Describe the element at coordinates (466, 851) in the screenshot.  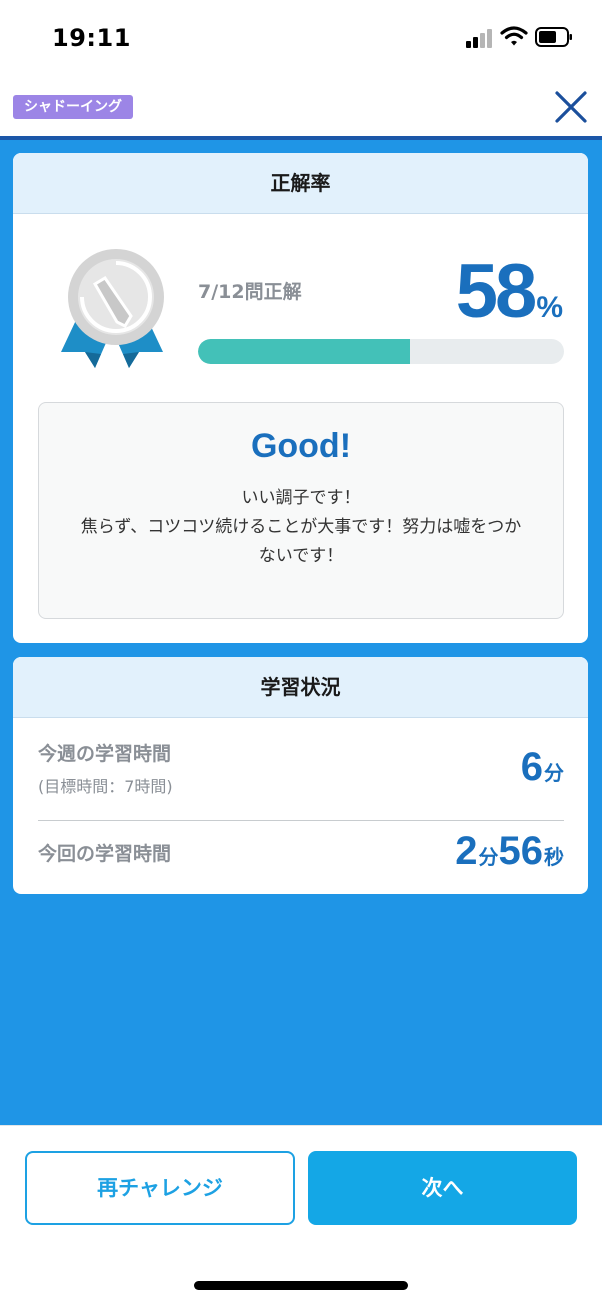
I see `session-minutes: 2` at that location.